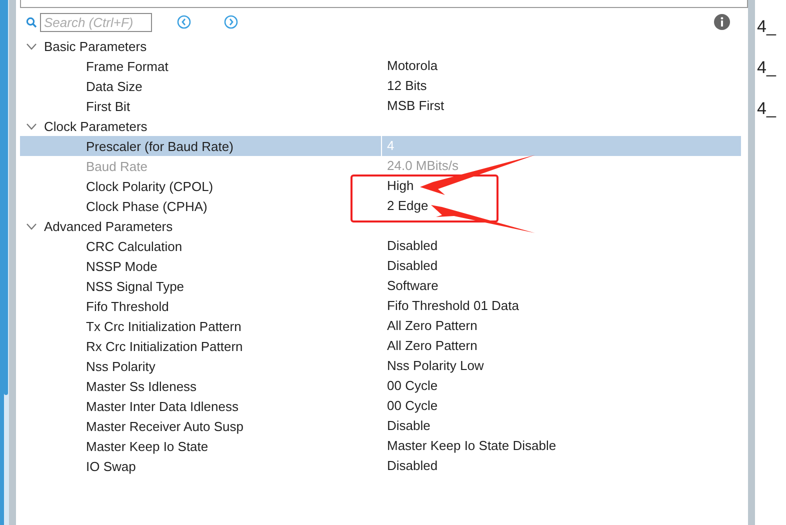 This screenshot has height=525, width=786. Describe the element at coordinates (111, 466) in the screenshot. I see `parameter-name: IO Swap` at that location.